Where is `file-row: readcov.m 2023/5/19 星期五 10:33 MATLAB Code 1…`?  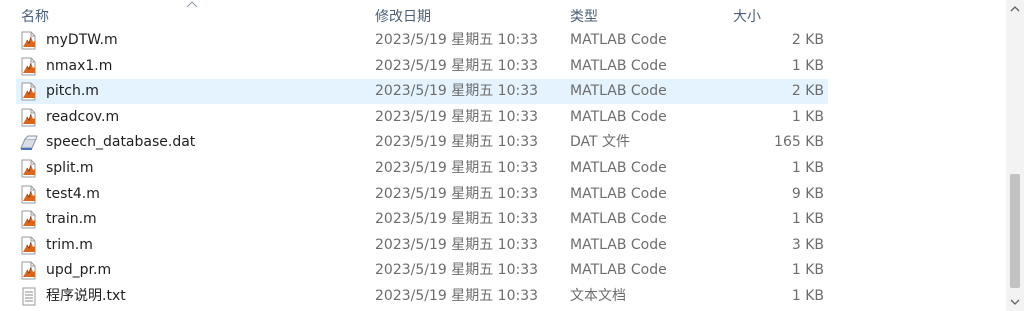
file-row: readcov.m 2023/5/19 星期五 10:33 MATLAB Code 1… is located at coordinates (422, 117).